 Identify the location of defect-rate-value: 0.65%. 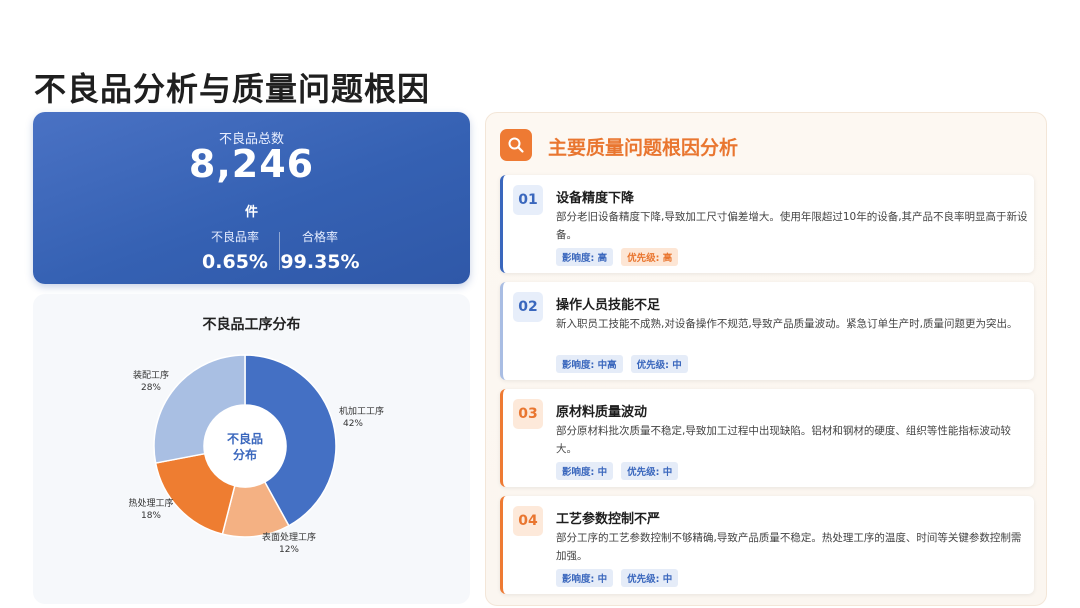
(235, 262).